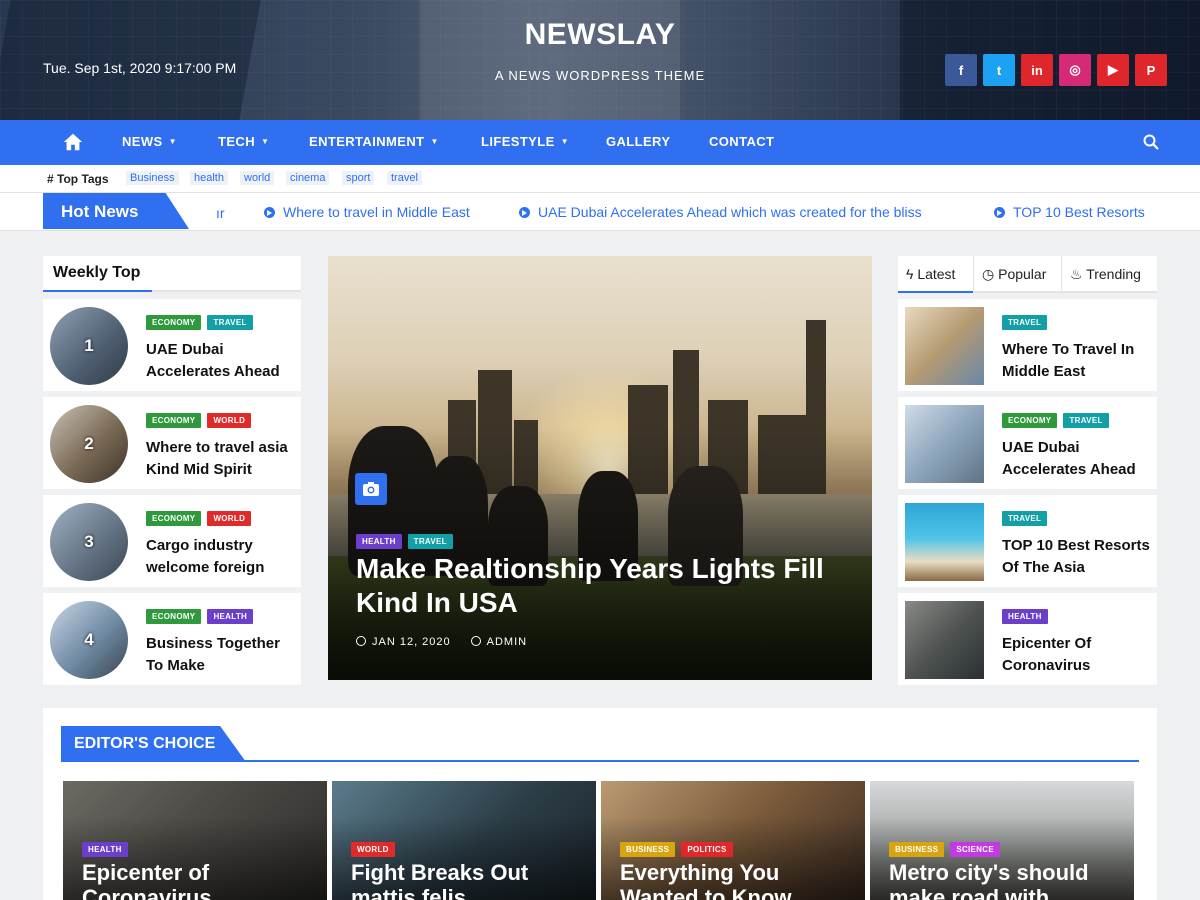  What do you see at coordinates (1009, 880) in the screenshot?
I see `post-title: Metro city's should make road with` at bounding box center [1009, 880].